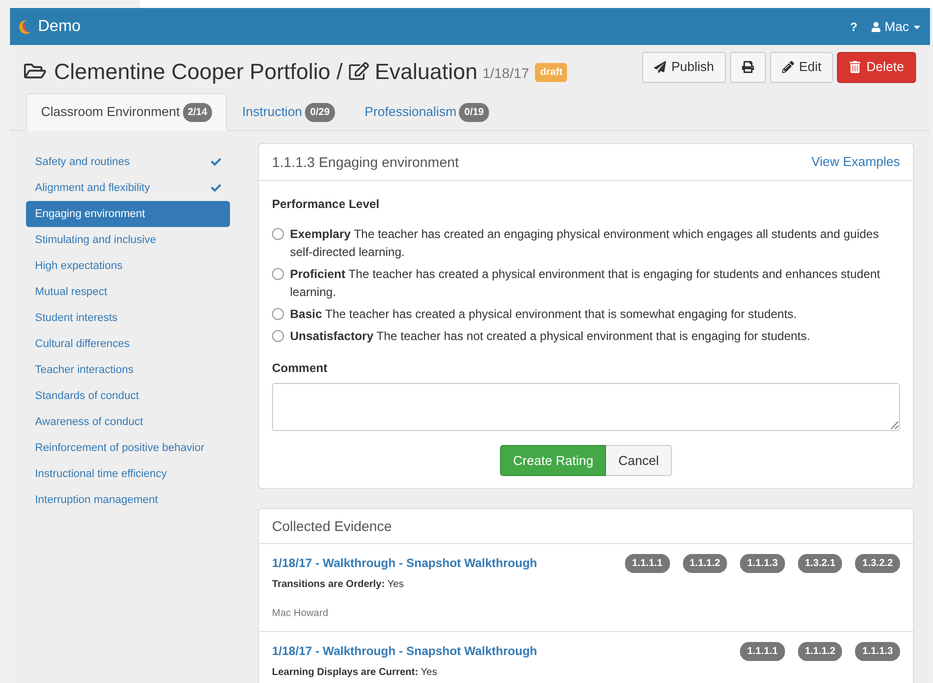 This screenshot has height=683, width=933. I want to click on delete-button: Delete, so click(876, 67).